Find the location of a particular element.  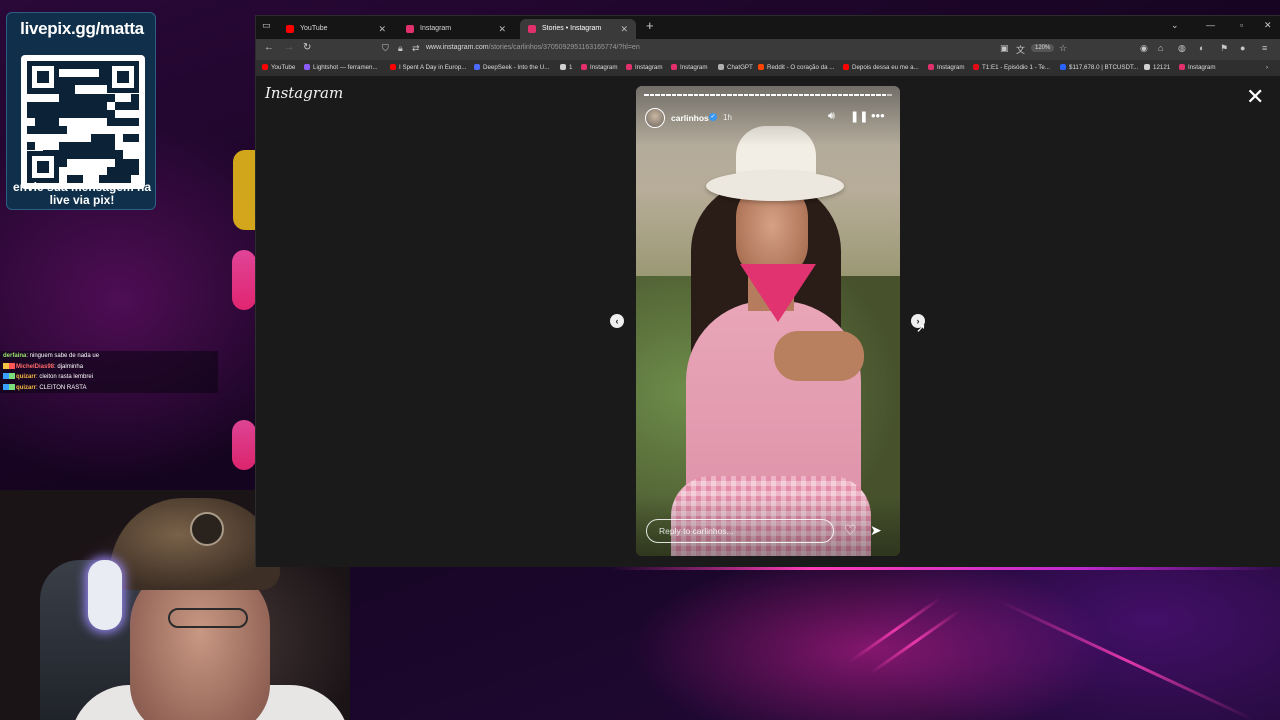

reload-button: ↻ is located at coordinates (307, 47).